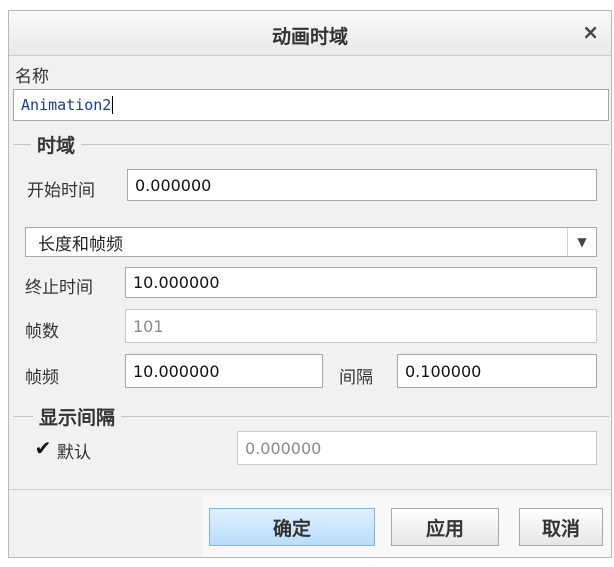 The height and width of the screenshot is (567, 614). I want to click on close-icon: ×, so click(590, 32).